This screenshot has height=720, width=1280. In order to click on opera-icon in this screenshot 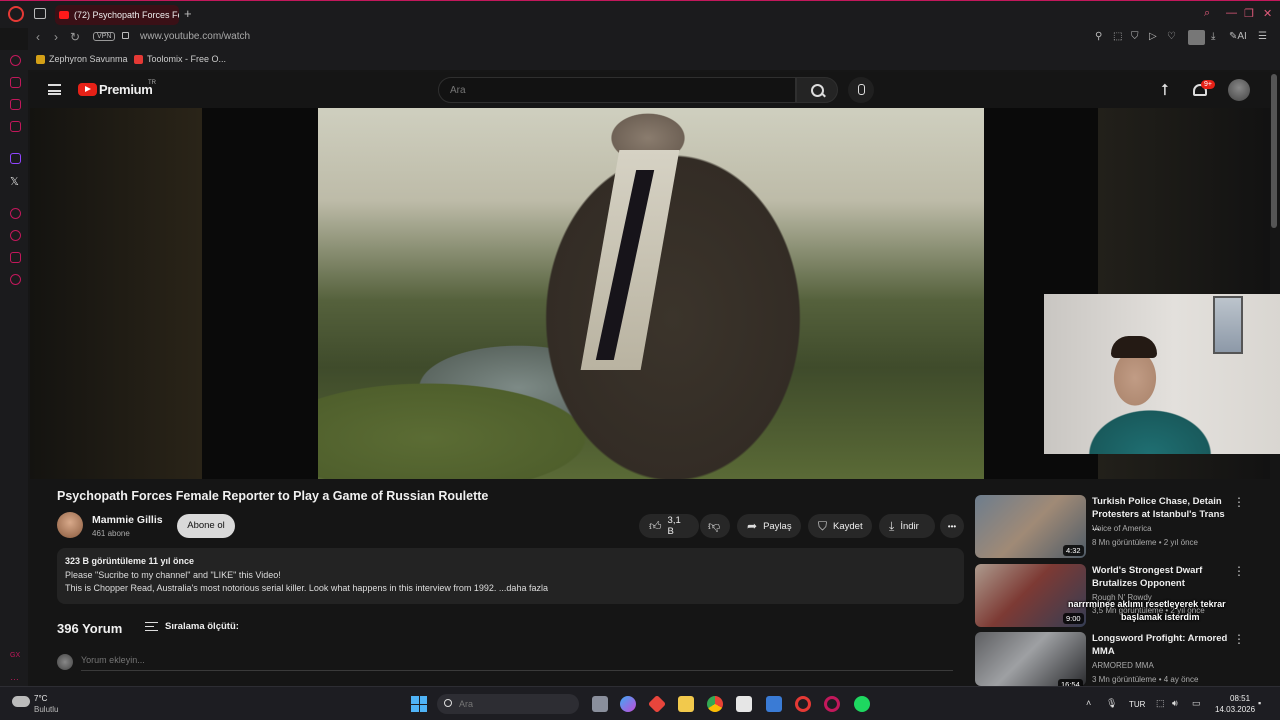, I will do `click(803, 704)`.